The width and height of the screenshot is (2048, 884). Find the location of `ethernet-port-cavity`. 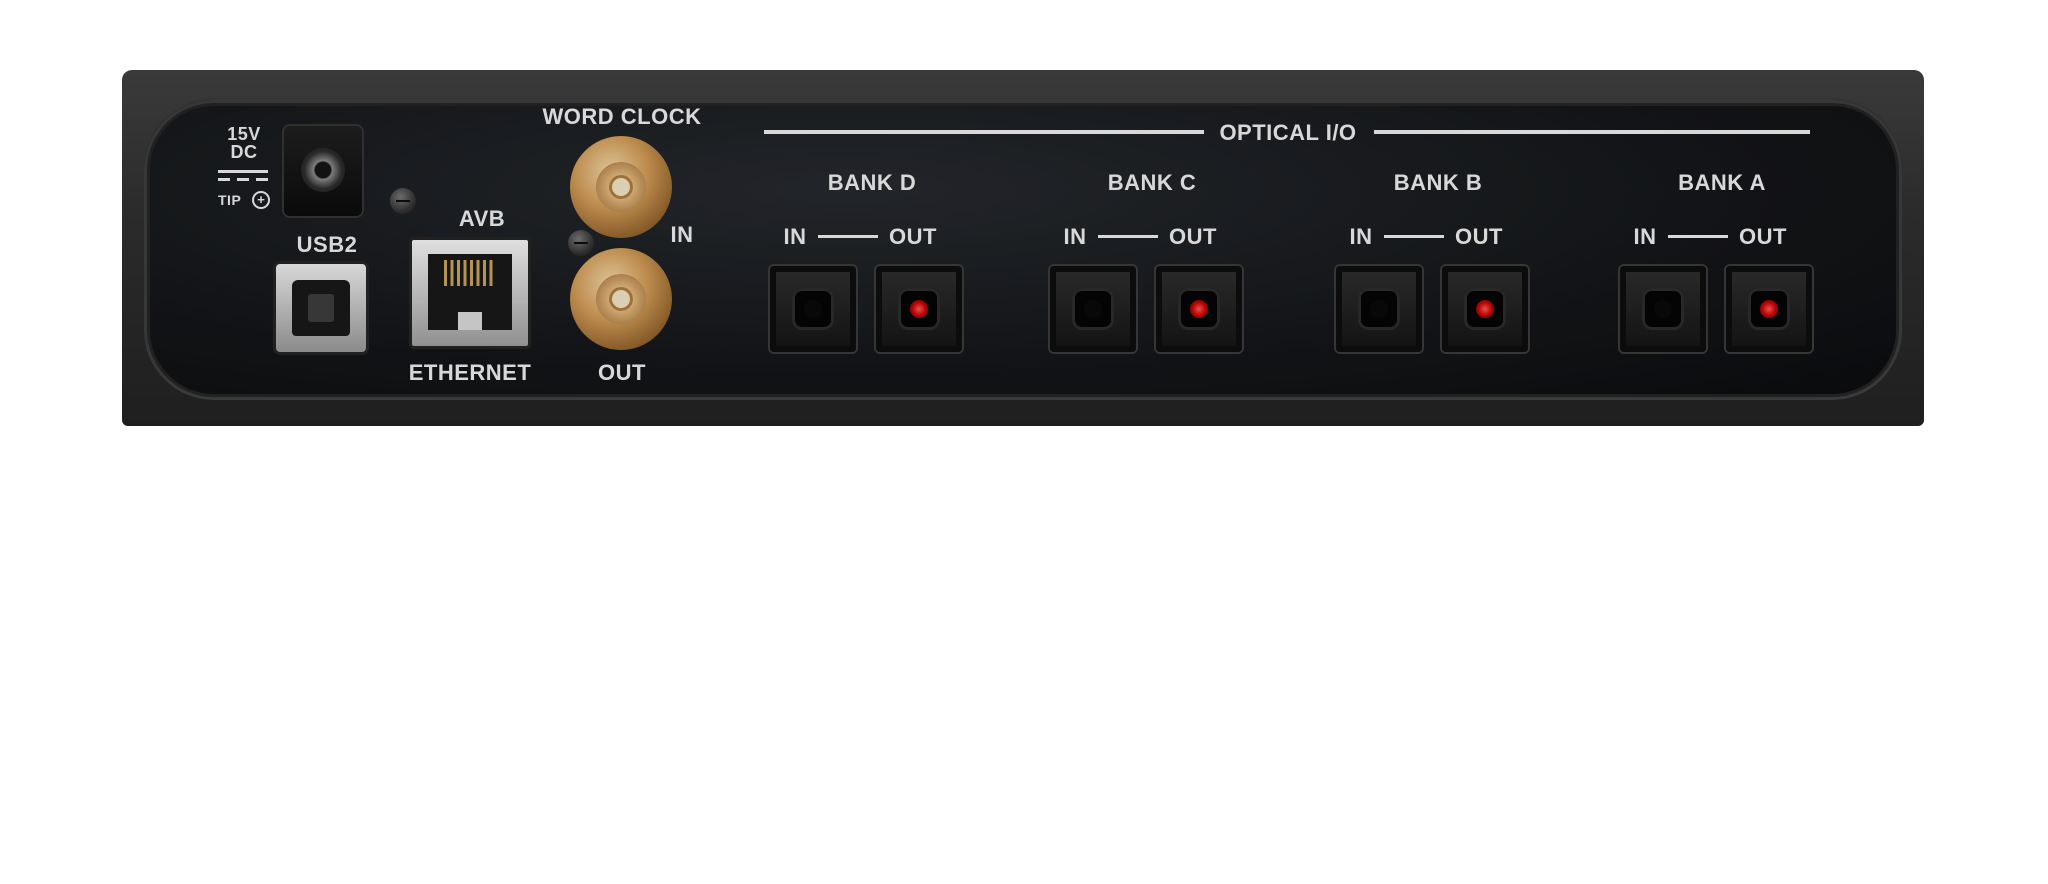

ethernet-port-cavity is located at coordinates (470, 292).